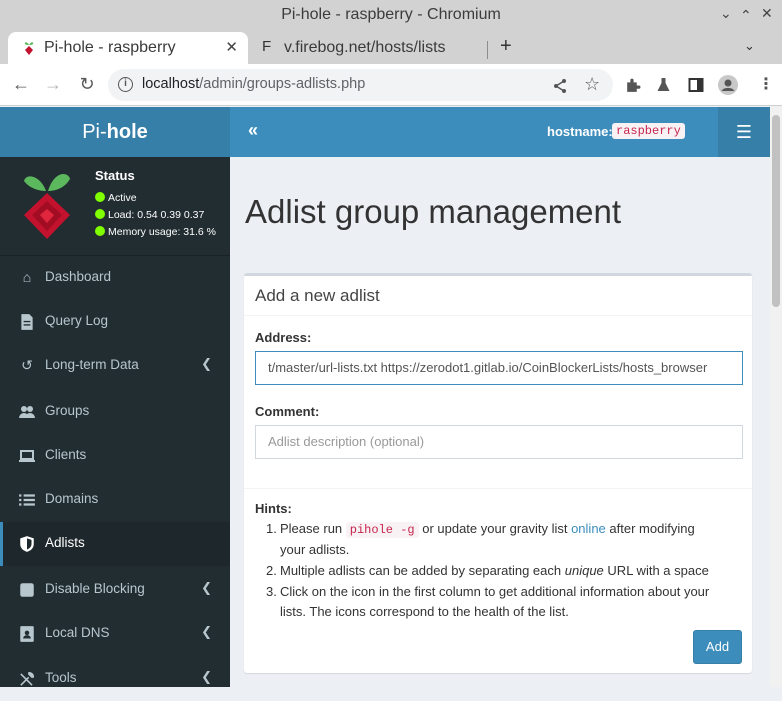  I want to click on status-active: Active, so click(116, 198).